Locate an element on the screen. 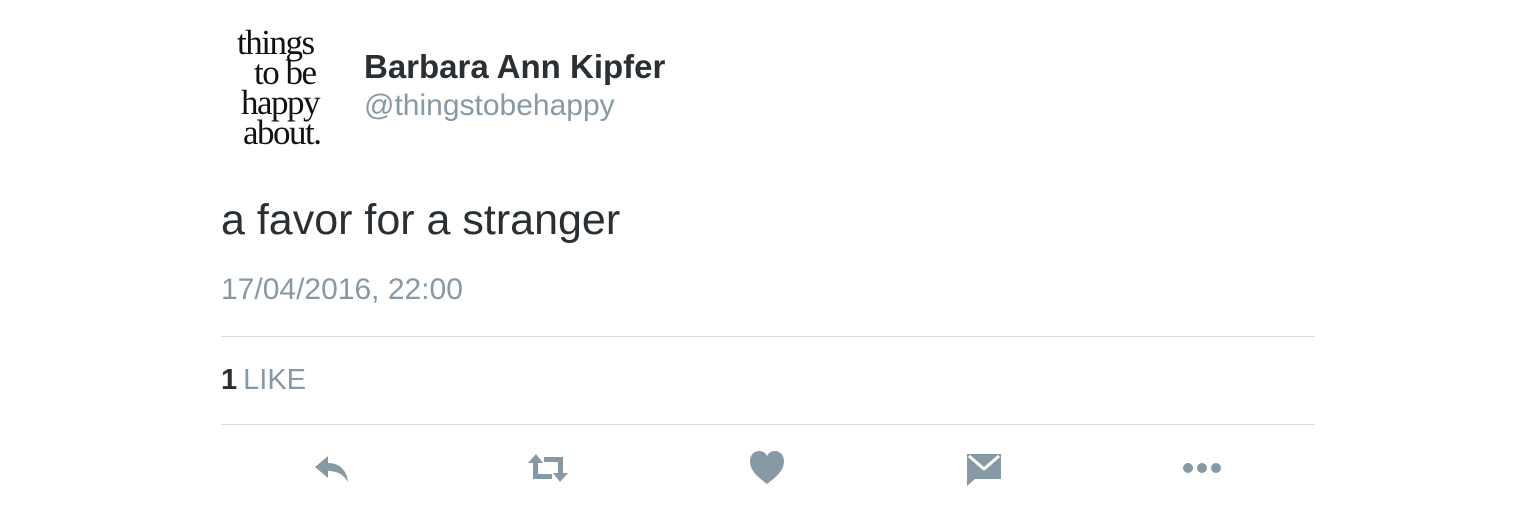 This screenshot has height=511, width=1536. retweet-button is located at coordinates (548, 468).